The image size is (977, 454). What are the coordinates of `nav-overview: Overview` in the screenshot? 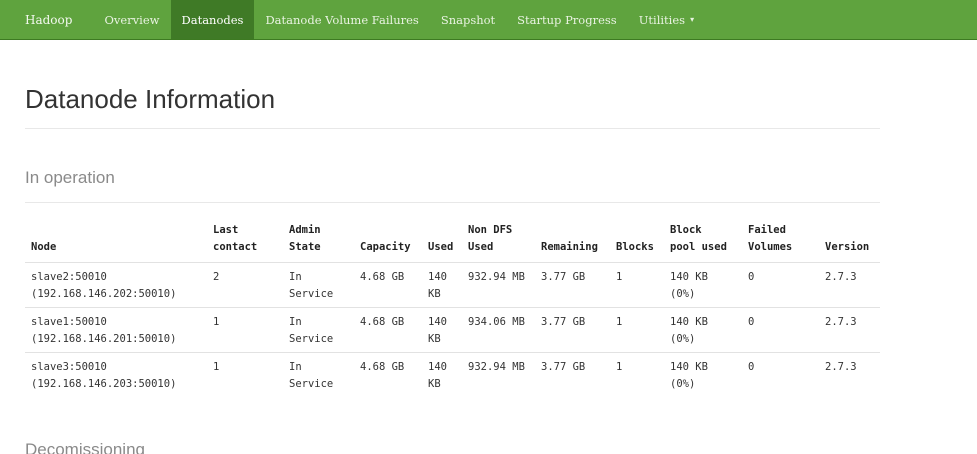 It's located at (131, 19).